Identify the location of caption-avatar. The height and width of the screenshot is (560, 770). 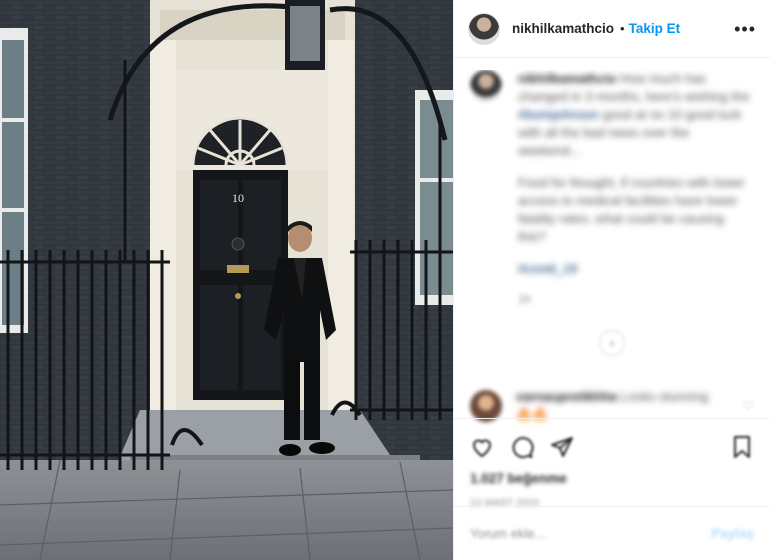
(486, 86).